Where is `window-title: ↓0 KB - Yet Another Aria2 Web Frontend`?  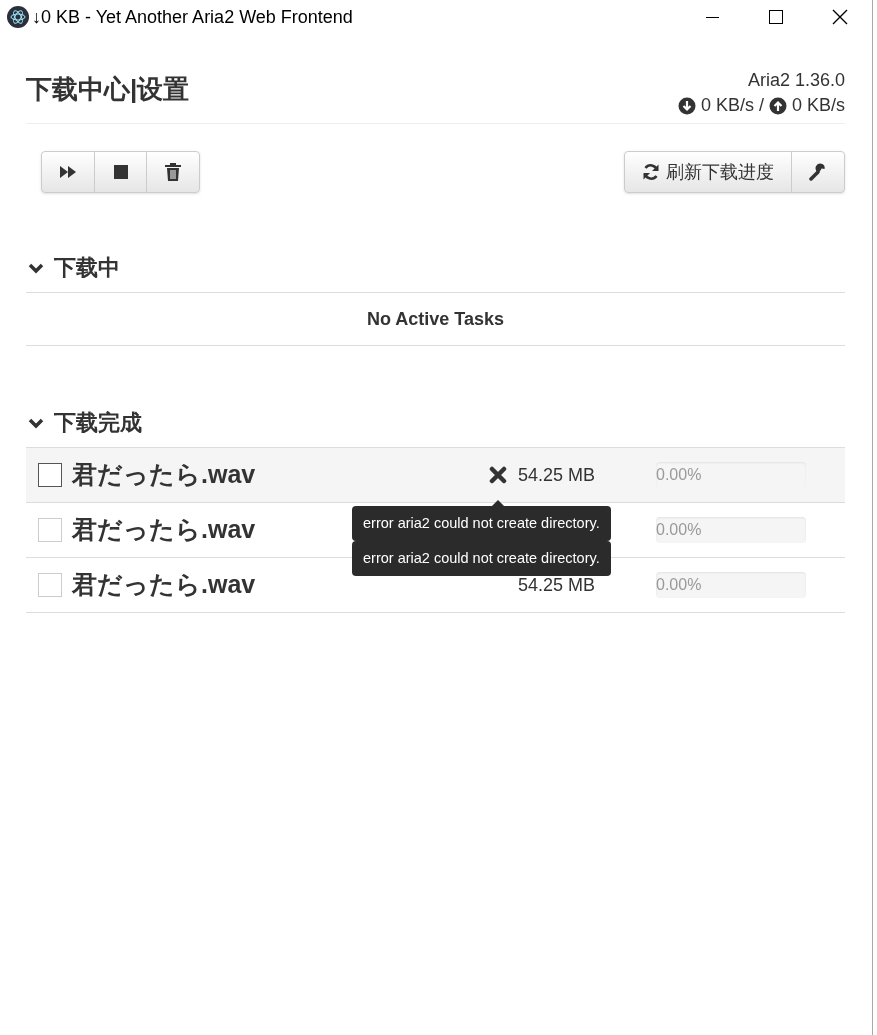
window-title: ↓0 KB - Yet Another Aria2 Web Frontend is located at coordinates (192, 17).